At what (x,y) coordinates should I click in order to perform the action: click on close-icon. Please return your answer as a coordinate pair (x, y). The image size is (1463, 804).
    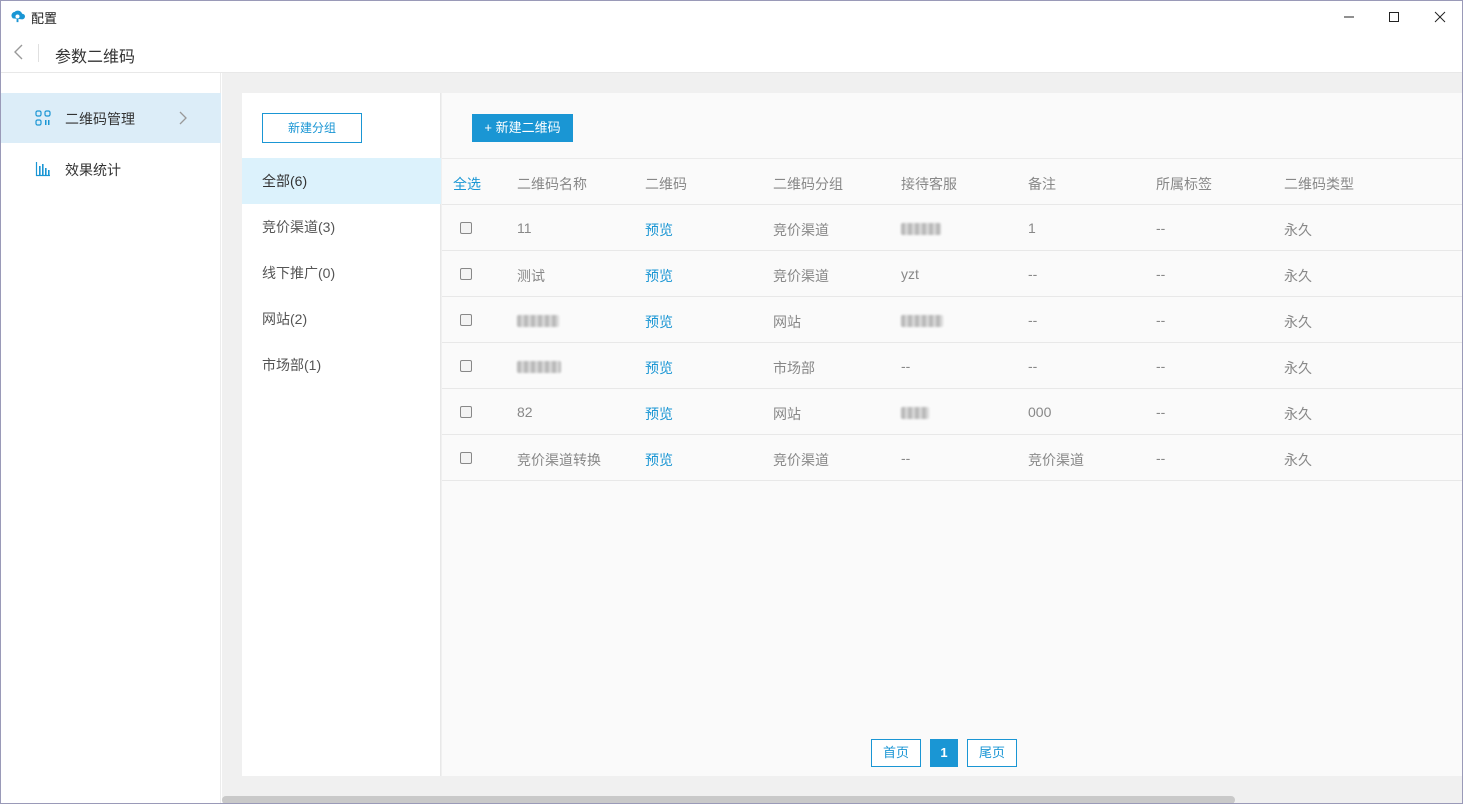
    Looking at the image, I should click on (1440, 16).